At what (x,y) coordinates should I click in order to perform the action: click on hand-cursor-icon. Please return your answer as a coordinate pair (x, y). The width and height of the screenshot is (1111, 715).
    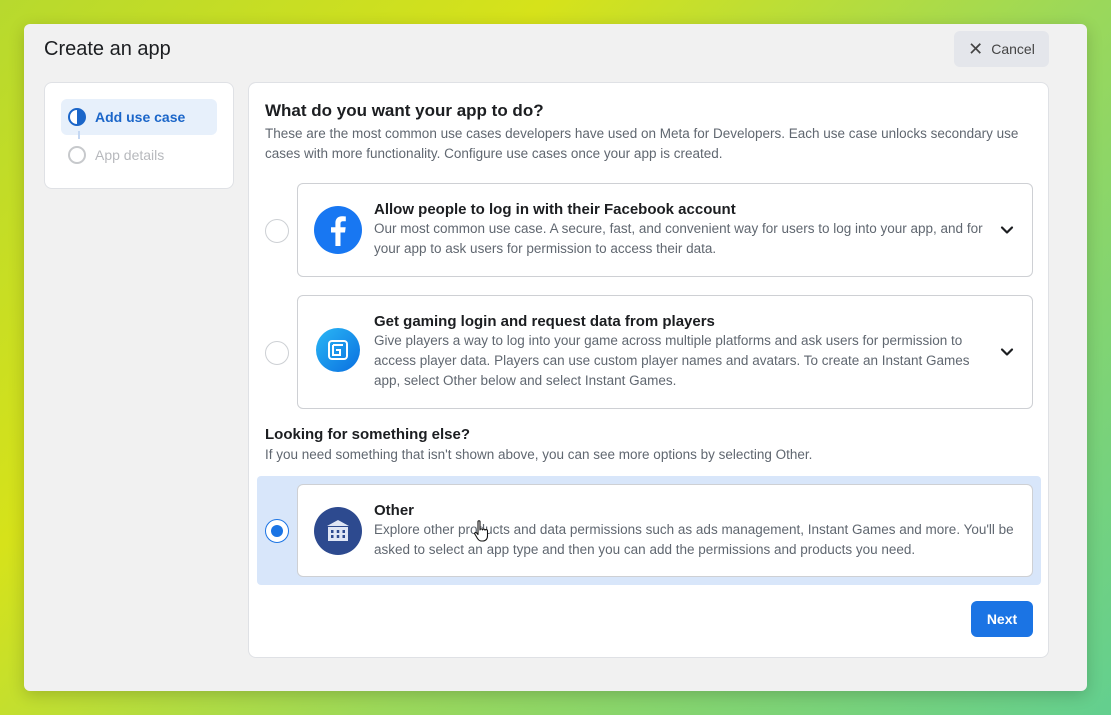
    Looking at the image, I should click on (481, 531).